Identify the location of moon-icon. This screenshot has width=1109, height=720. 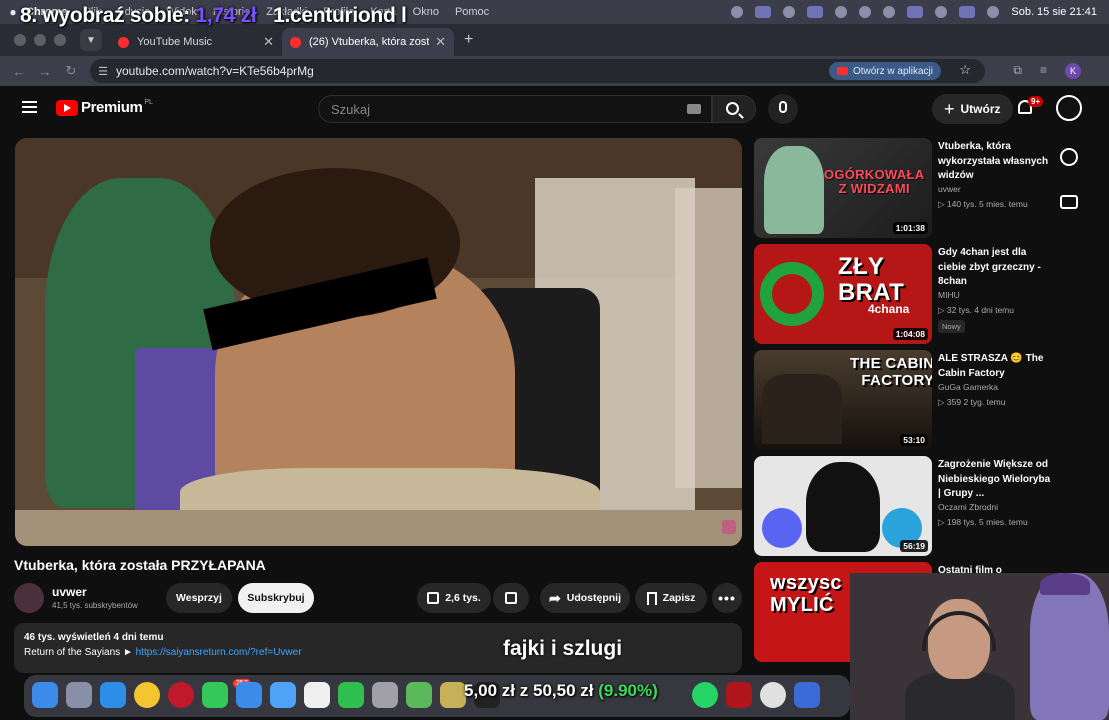
(889, 12).